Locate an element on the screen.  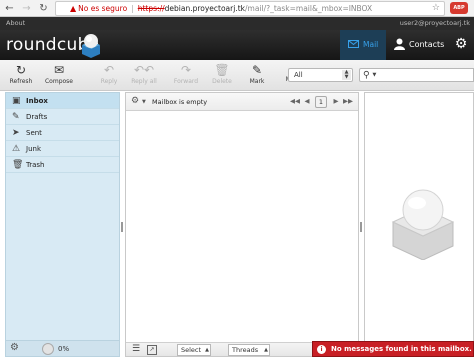
compose-button: ✉ Compose is located at coordinates (59, 74).